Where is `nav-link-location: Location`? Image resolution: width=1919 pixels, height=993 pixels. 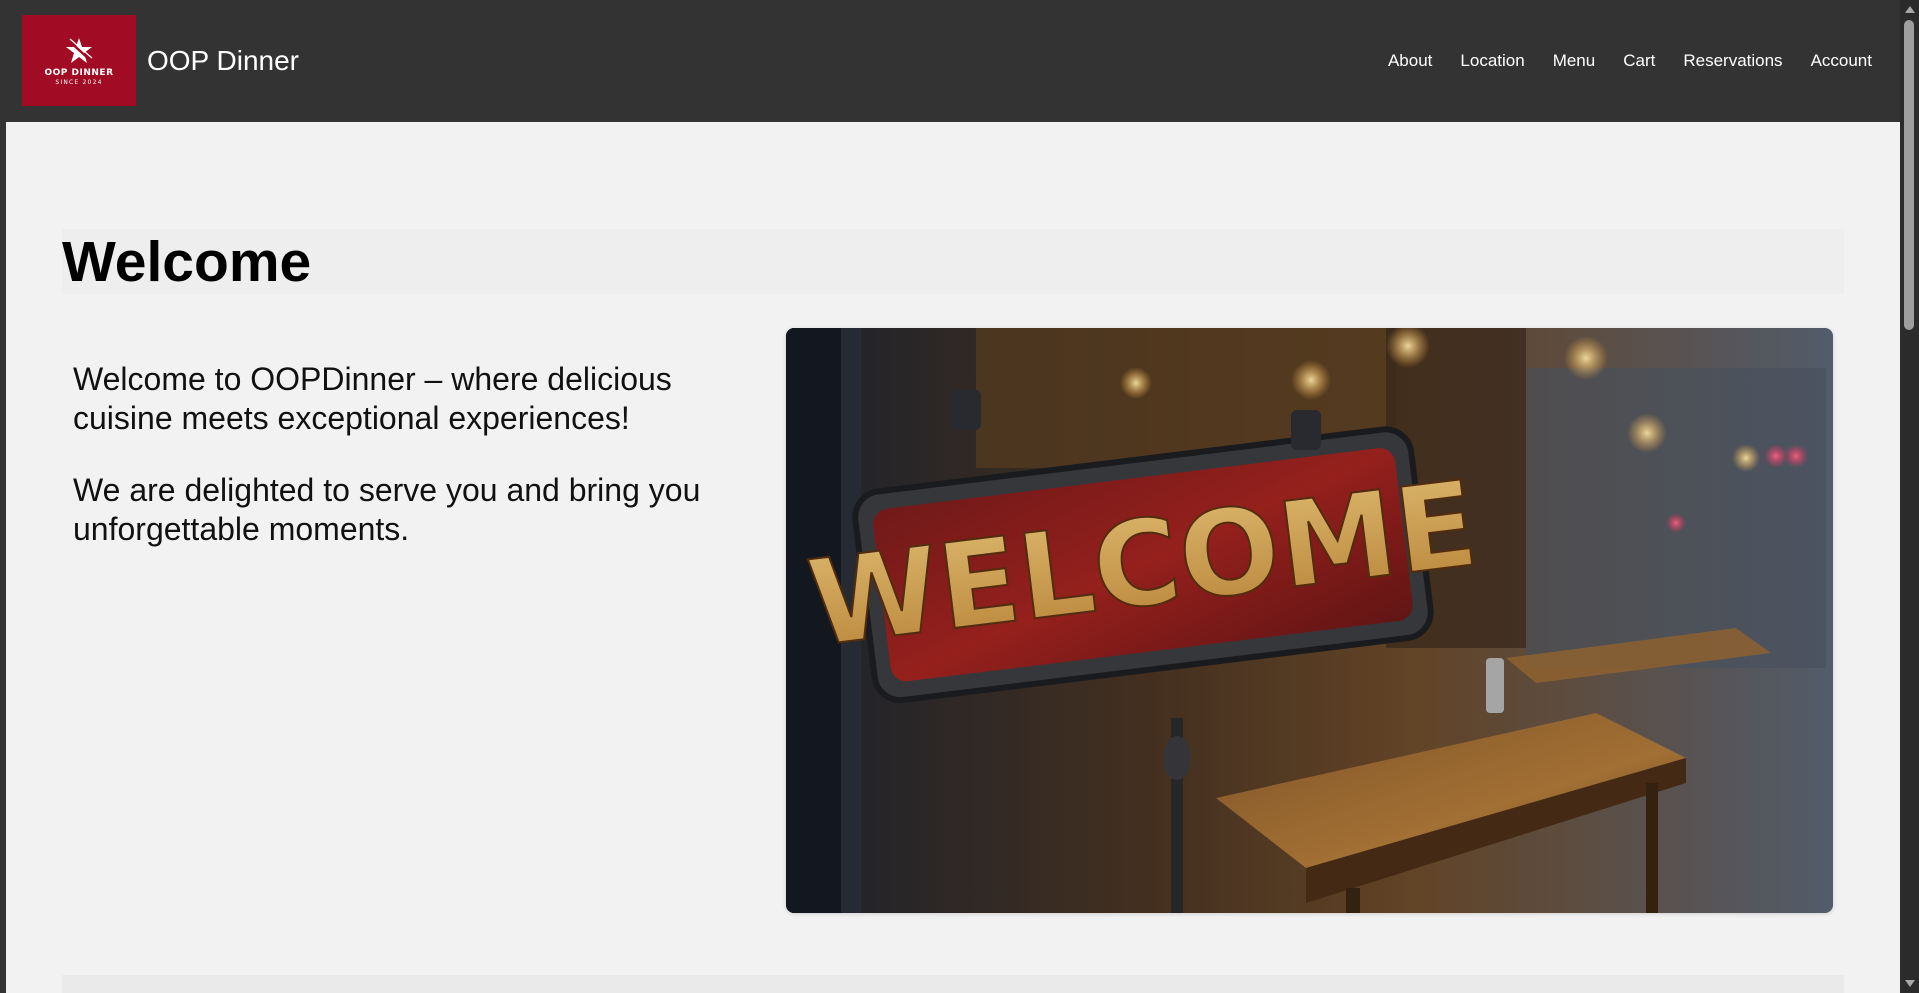 nav-link-location: Location is located at coordinates (1492, 61).